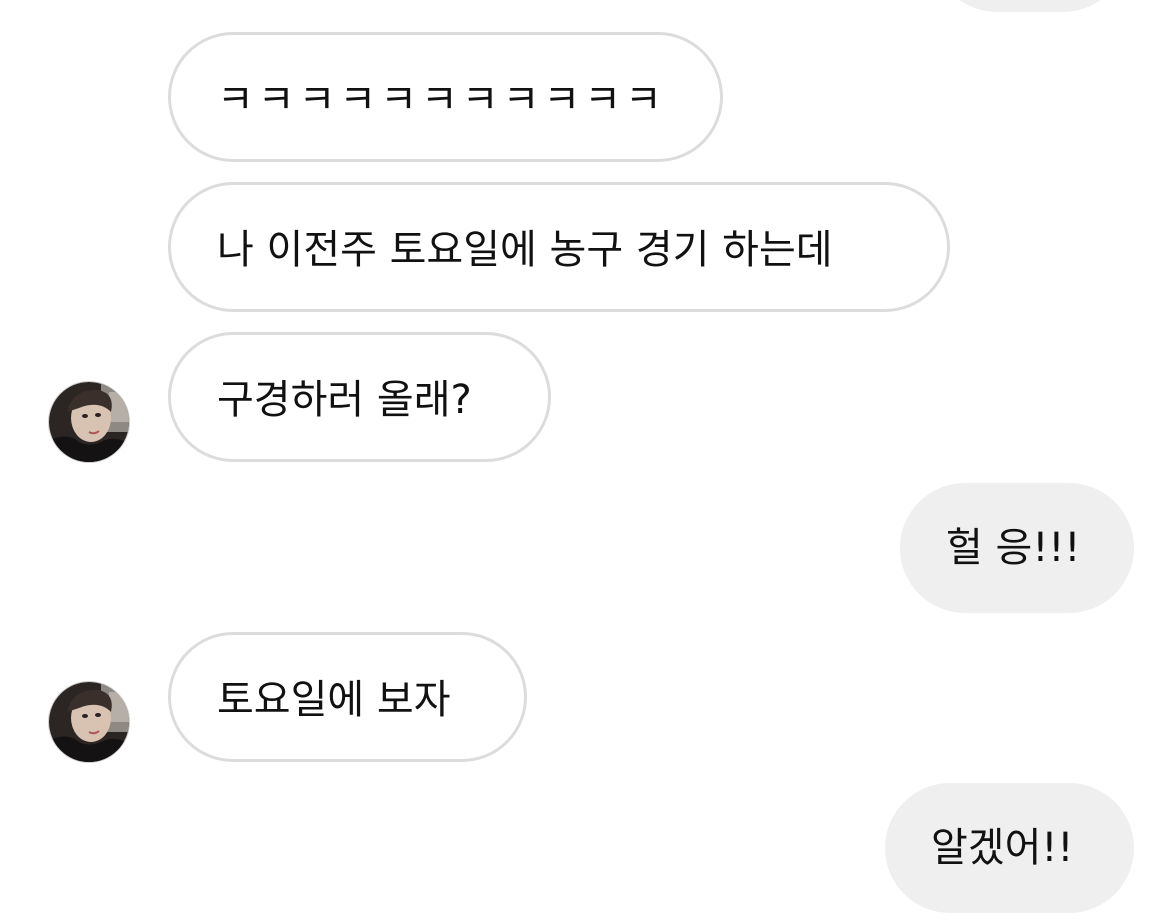 The height and width of the screenshot is (922, 1170). Describe the element at coordinates (441, 100) in the screenshot. I see `message-text: ㅋㅋㅋㅋㅋㅋㅋㅋㅋㅋㅋ` at that location.